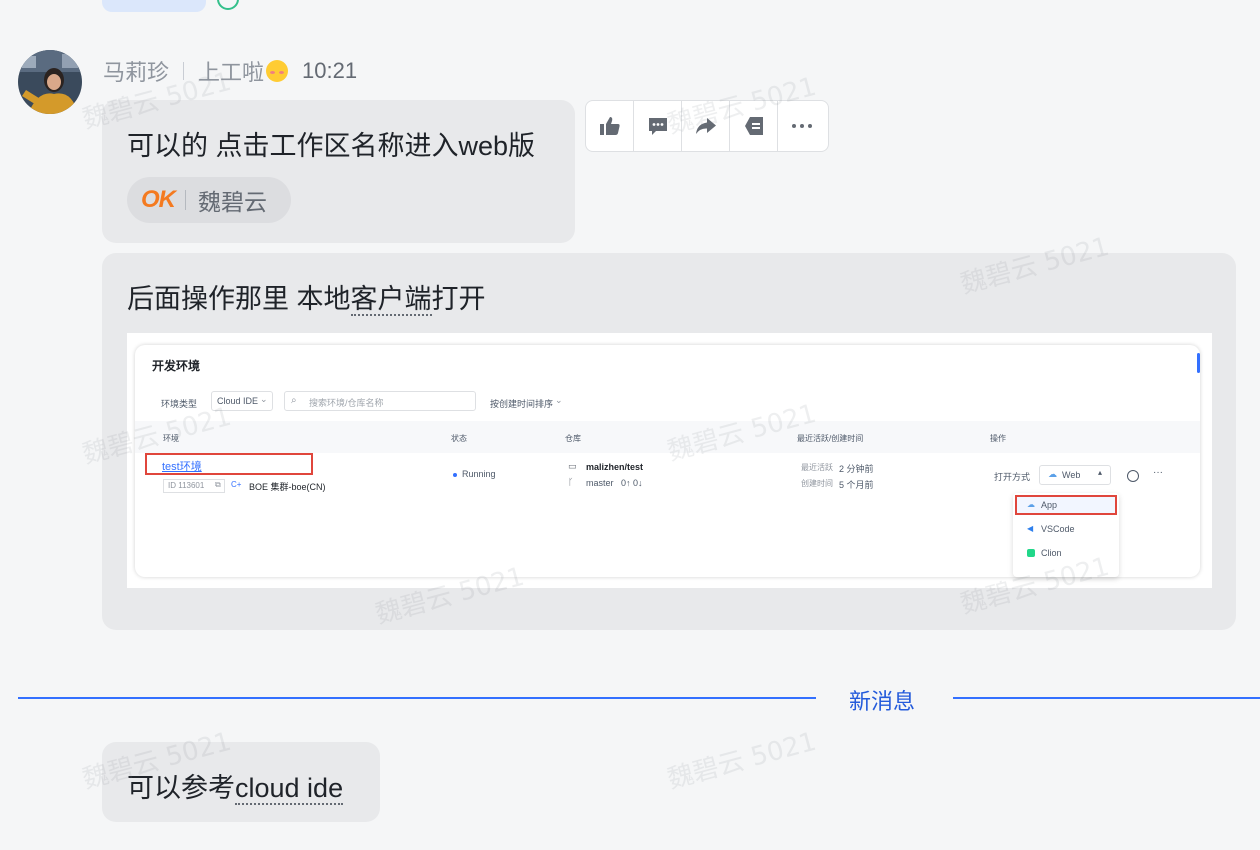  I want to click on branch-icon: ᚴ, so click(571, 482).